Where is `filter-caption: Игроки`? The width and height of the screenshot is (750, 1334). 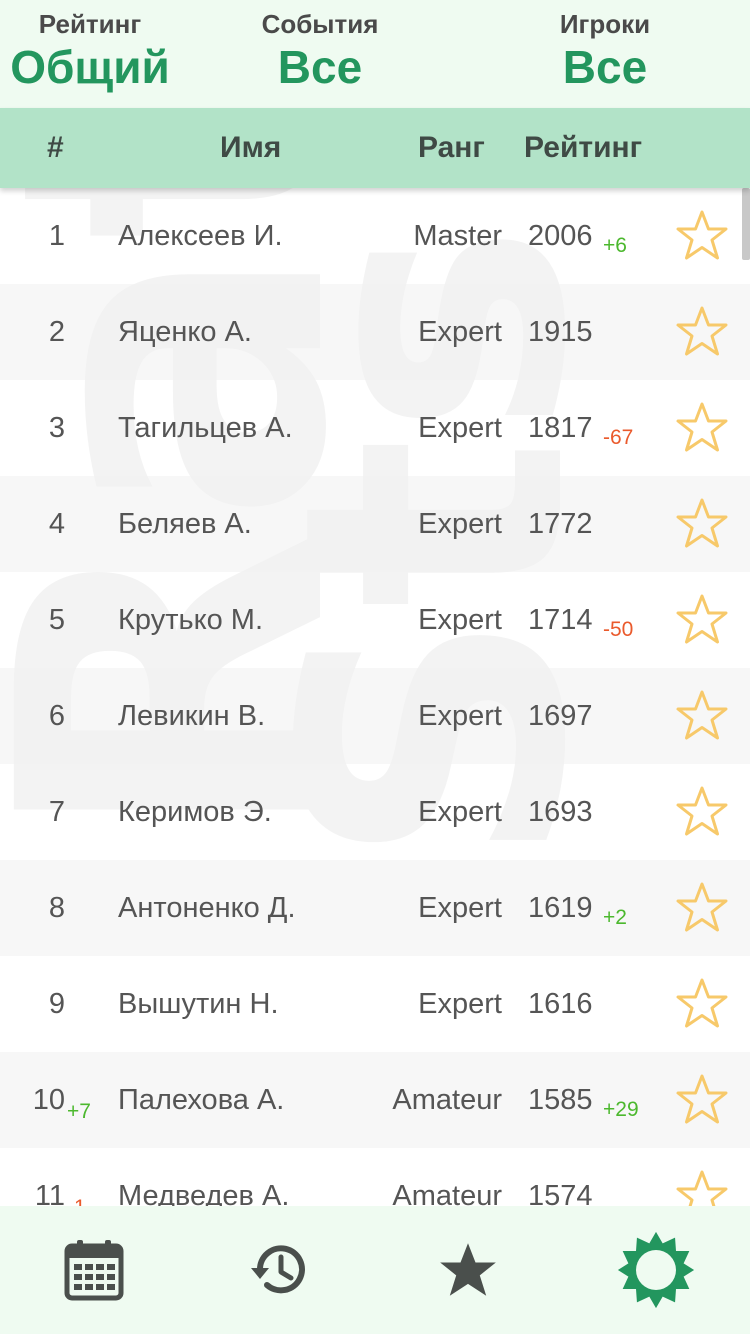
filter-caption: Игроки is located at coordinates (605, 24).